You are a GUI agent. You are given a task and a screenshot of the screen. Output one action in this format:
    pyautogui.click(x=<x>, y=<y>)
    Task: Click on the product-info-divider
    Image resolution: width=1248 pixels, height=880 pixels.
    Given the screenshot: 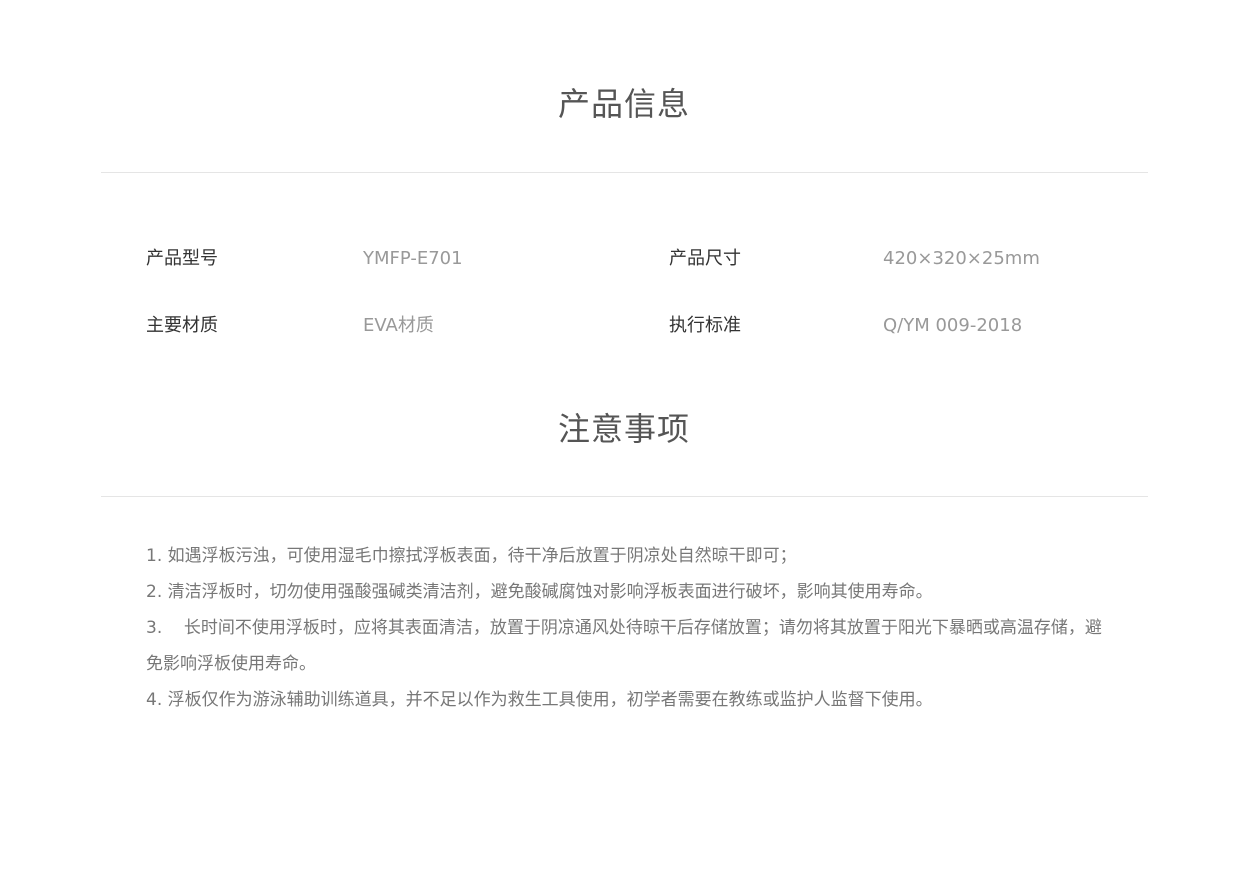 What is the action you would take?
    pyautogui.click(x=624, y=172)
    